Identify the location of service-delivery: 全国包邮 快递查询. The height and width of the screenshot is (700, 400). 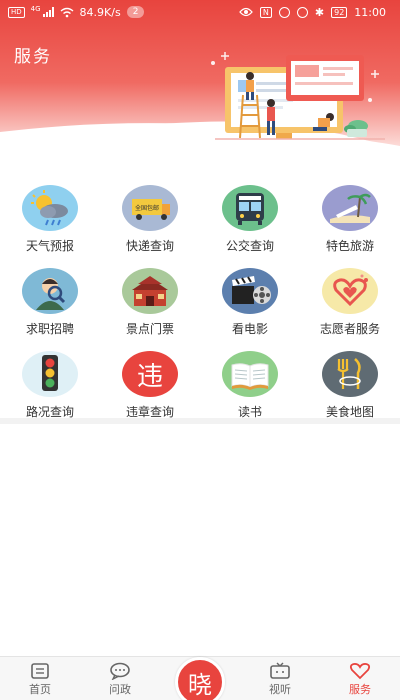
(150, 219).